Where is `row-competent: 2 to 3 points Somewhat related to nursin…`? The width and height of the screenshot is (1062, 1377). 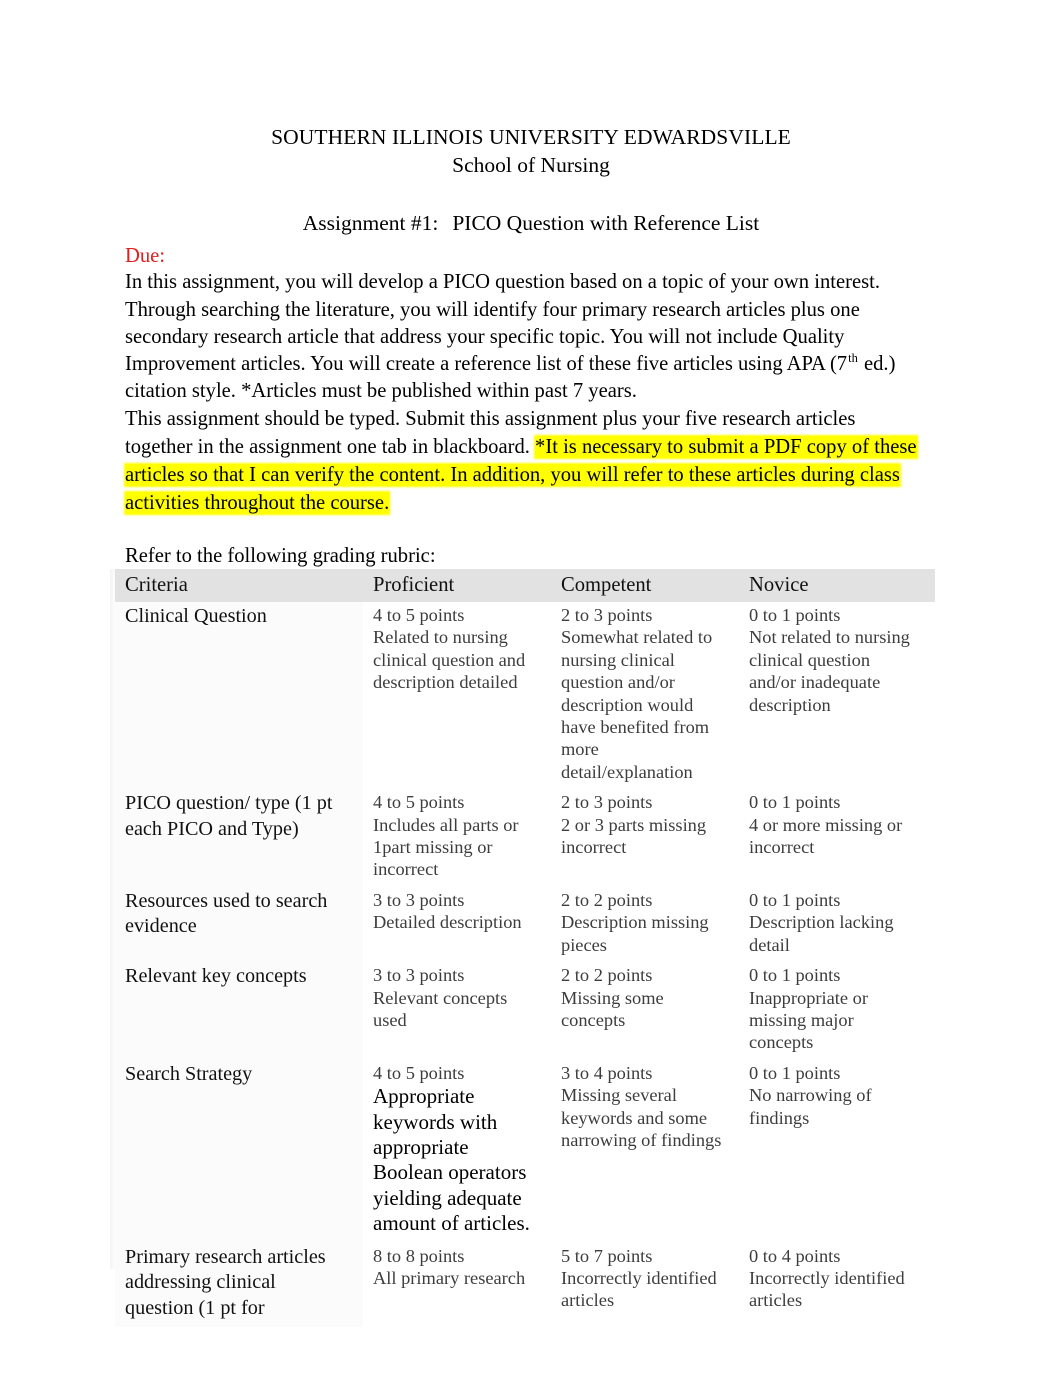 row-competent: 2 to 3 points Somewhat related to nursin… is located at coordinates (645, 696).